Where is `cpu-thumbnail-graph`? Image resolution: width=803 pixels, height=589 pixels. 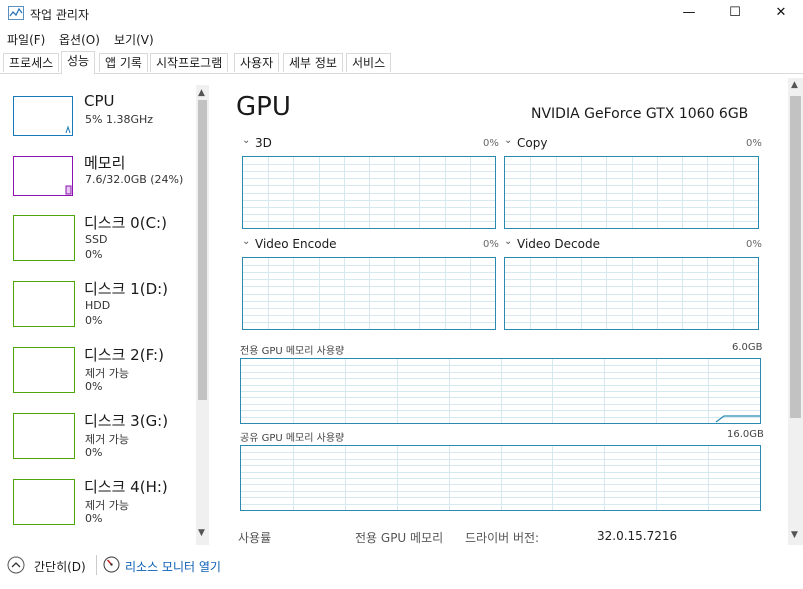
cpu-thumbnail-graph is located at coordinates (43, 116).